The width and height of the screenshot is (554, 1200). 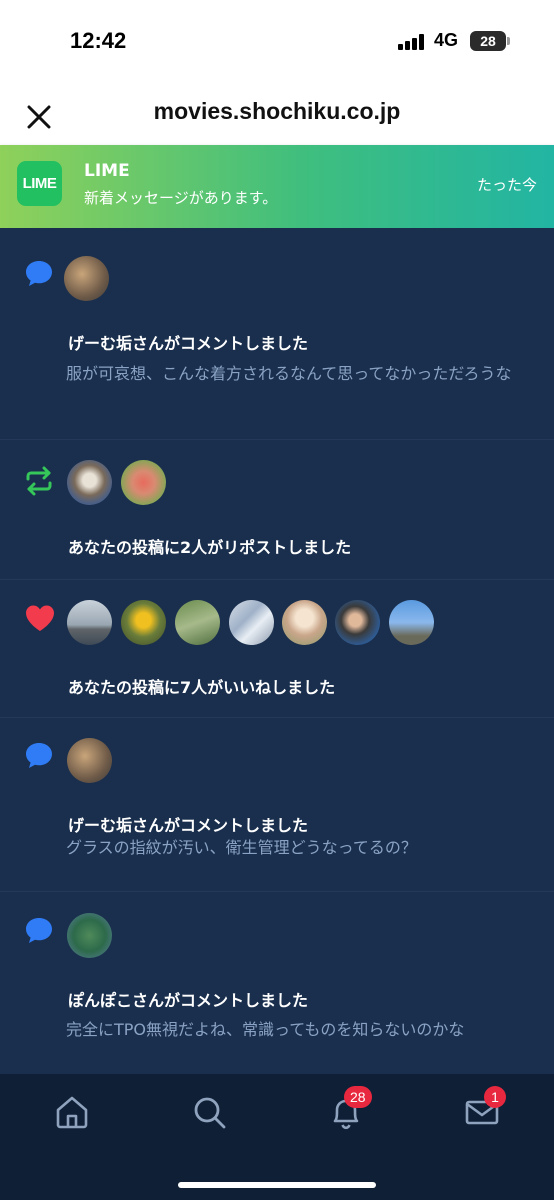 I want to click on notification-item-repost: あなたの投稿に2人がリポストしました, so click(x=277, y=510).